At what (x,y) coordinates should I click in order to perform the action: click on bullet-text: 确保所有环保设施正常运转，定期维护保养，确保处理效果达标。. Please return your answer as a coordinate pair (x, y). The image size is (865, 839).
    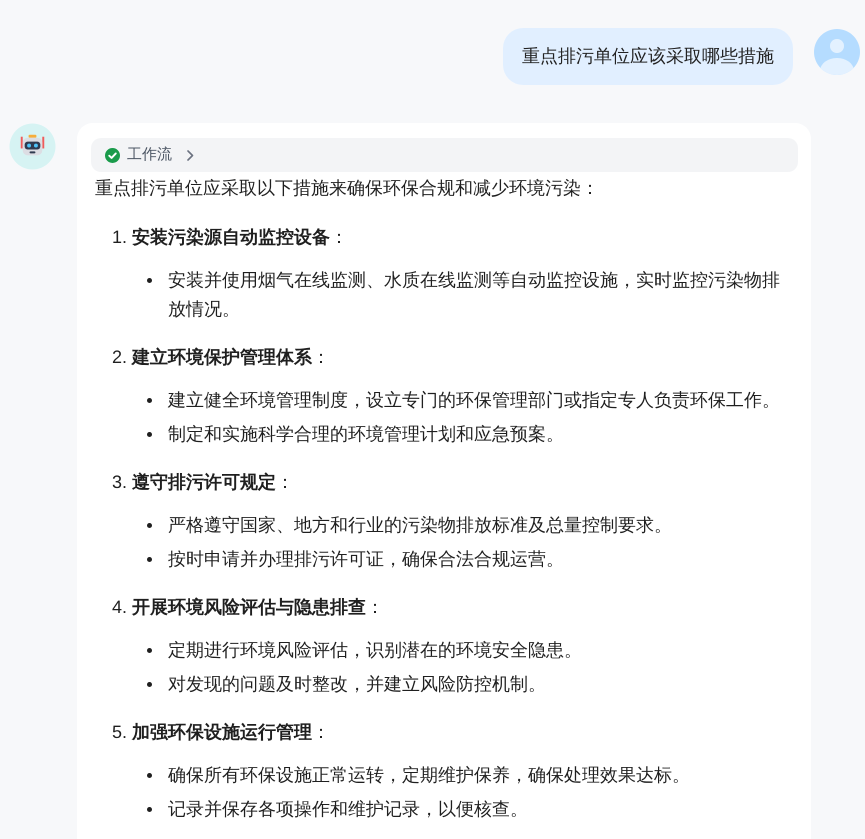
    Looking at the image, I should click on (429, 775).